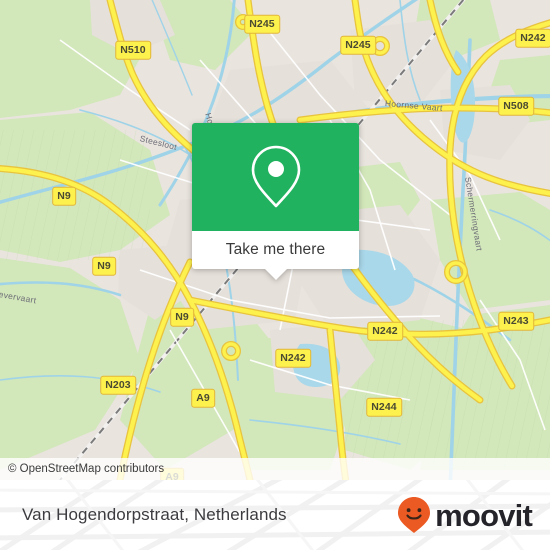 This screenshot has width=550, height=550. What do you see at coordinates (104, 266) in the screenshot?
I see `road-shield-n9-mid: N9` at bounding box center [104, 266].